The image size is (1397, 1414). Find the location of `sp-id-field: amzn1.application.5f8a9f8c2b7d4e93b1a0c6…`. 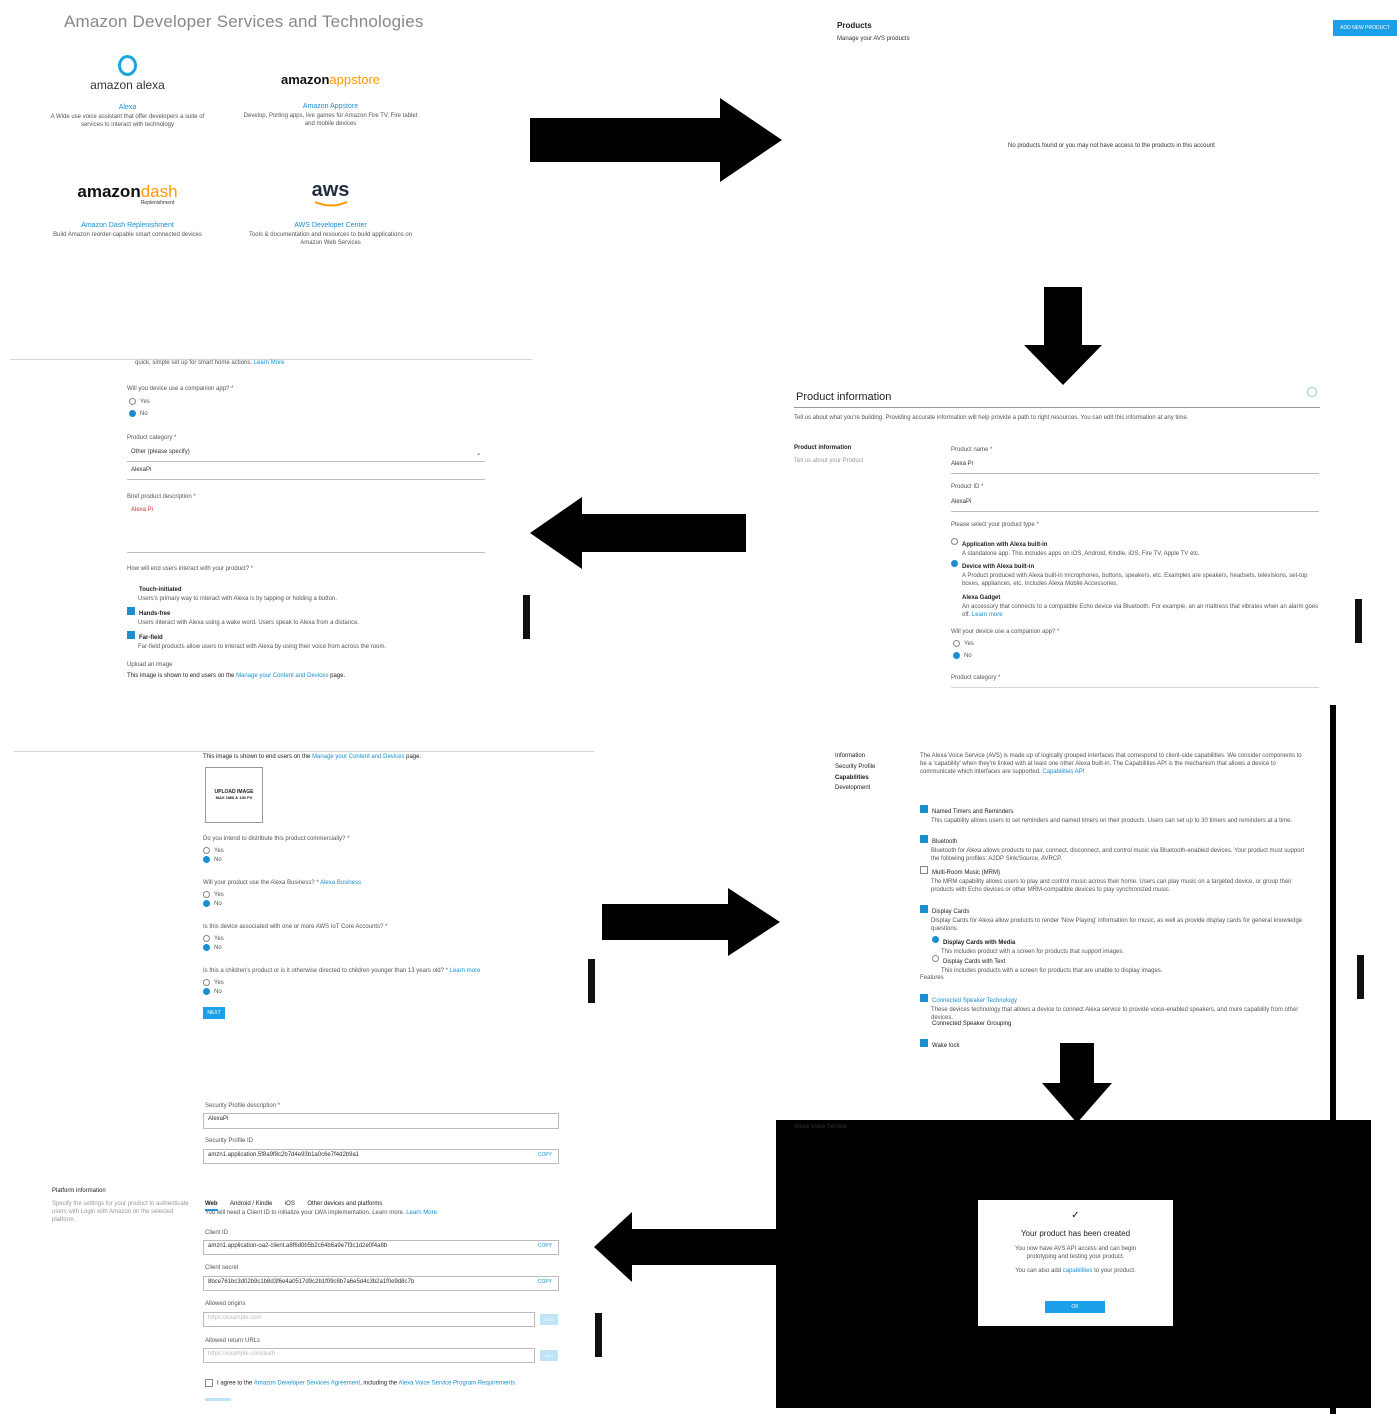

sp-id-field: amzn1.application.5f8a9f8c2b7d4e93b1a0c6… is located at coordinates (381, 1156).